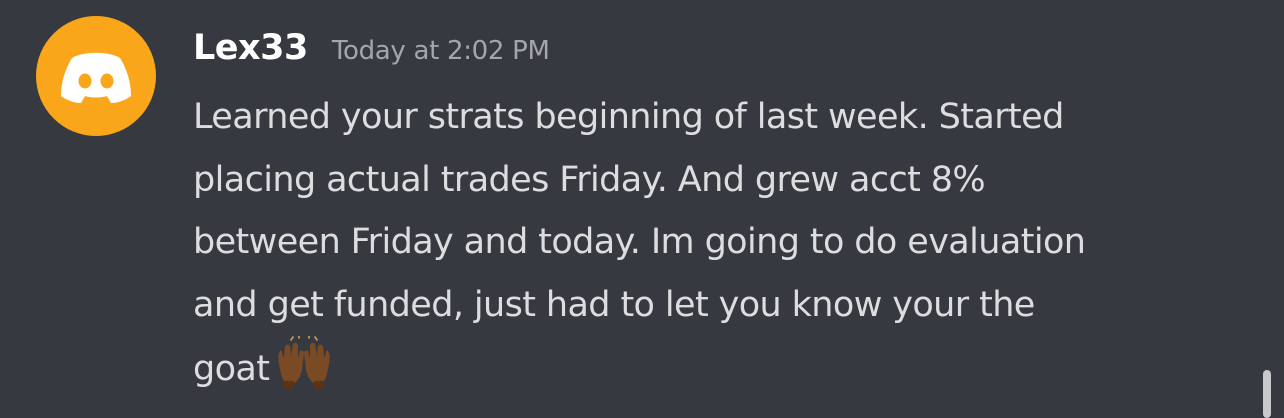 The height and width of the screenshot is (418, 1284). What do you see at coordinates (250, 48) in the screenshot?
I see `username: Lex33` at bounding box center [250, 48].